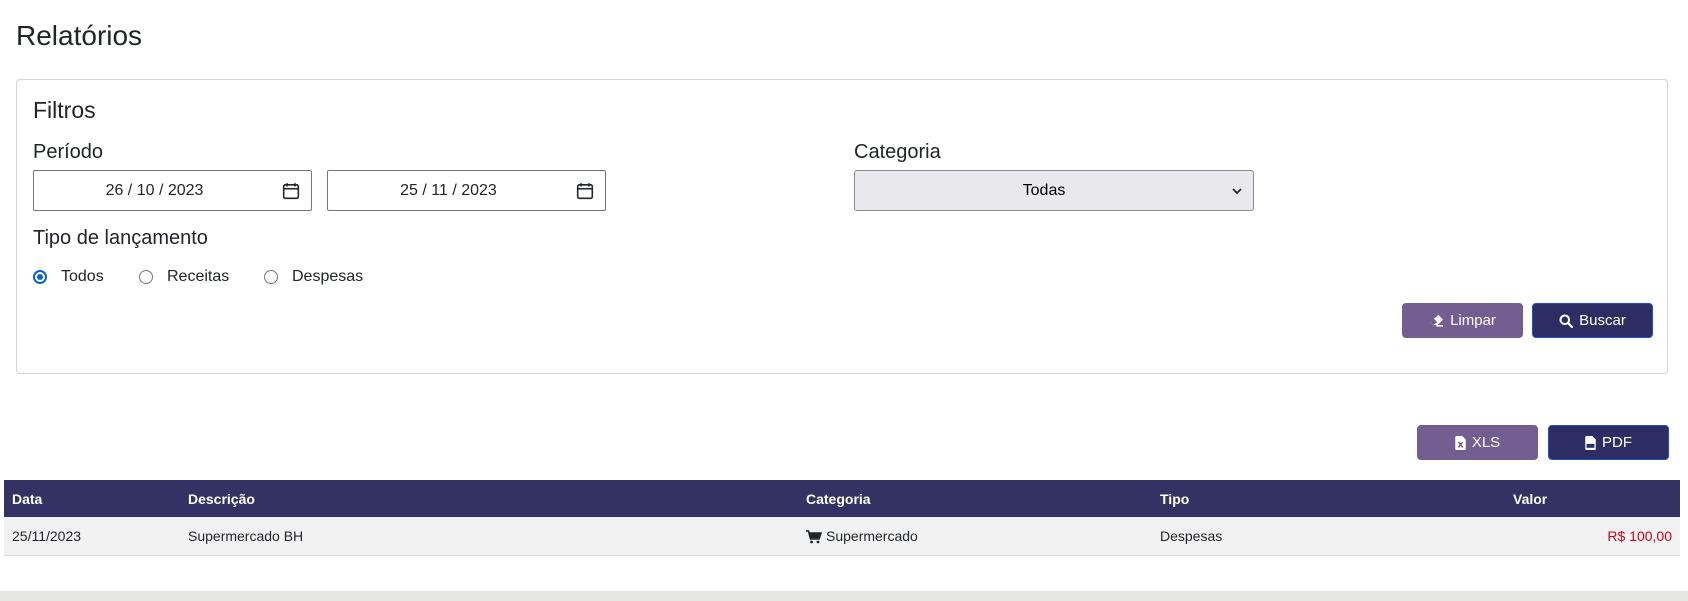 Image resolution: width=1688 pixels, height=601 pixels. I want to click on export-pdf-button: PDF, so click(1608, 442).